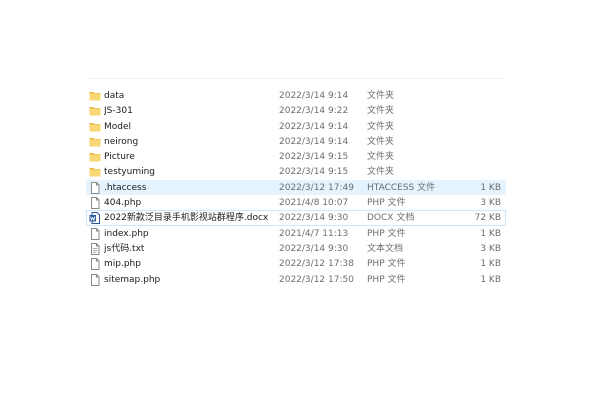 The width and height of the screenshot is (600, 400). I want to click on file-row: JS-301 2022/3/14 9:22 文件夹, so click(296, 110).